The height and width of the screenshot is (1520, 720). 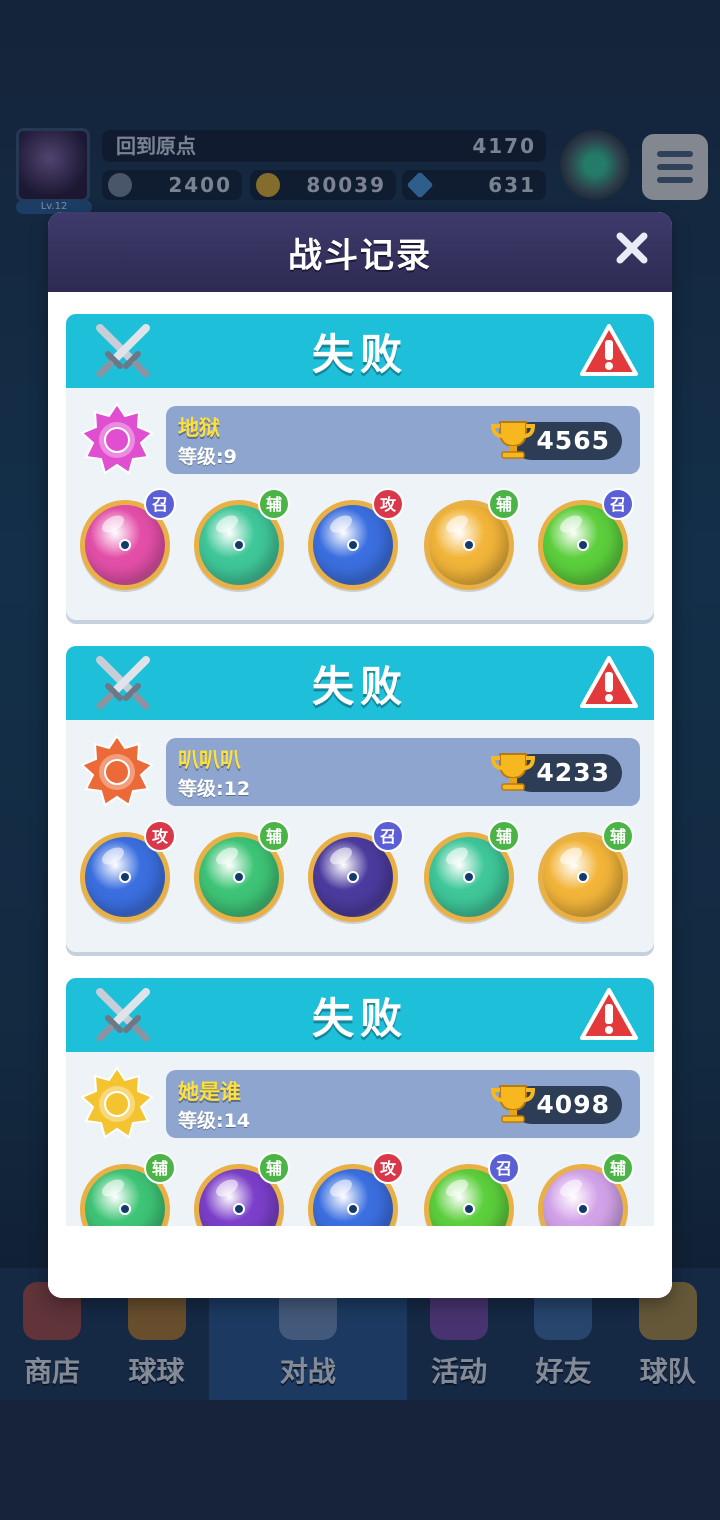 I want to click on ball-lineup: 辅 辅 攻 召 辅, so click(x=360, y=1189).